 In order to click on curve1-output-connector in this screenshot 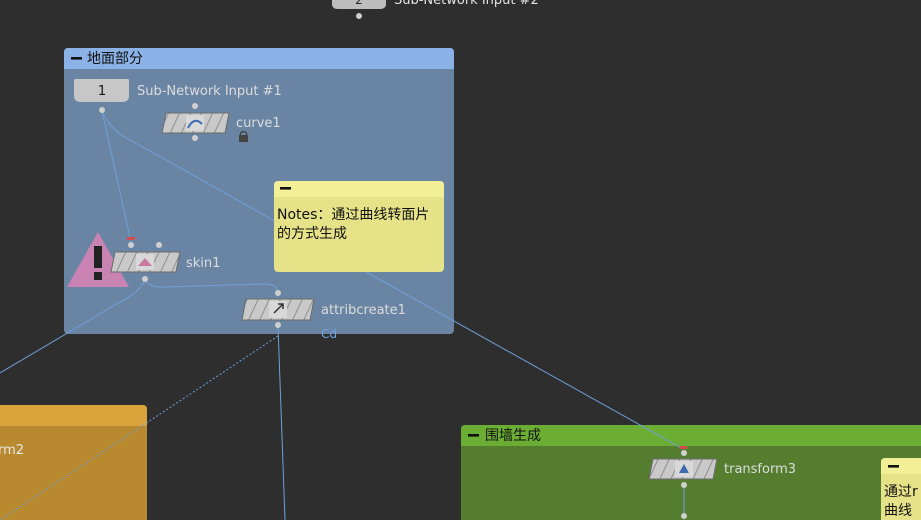, I will do `click(195, 138)`.